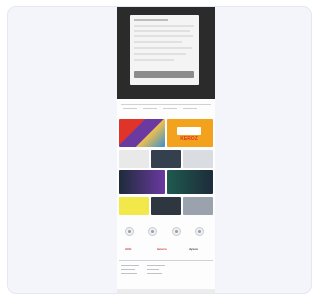 This screenshot has height=300, width=320. Describe the element at coordinates (142, 133) in the screenshot. I see `promo-banner-left` at that location.